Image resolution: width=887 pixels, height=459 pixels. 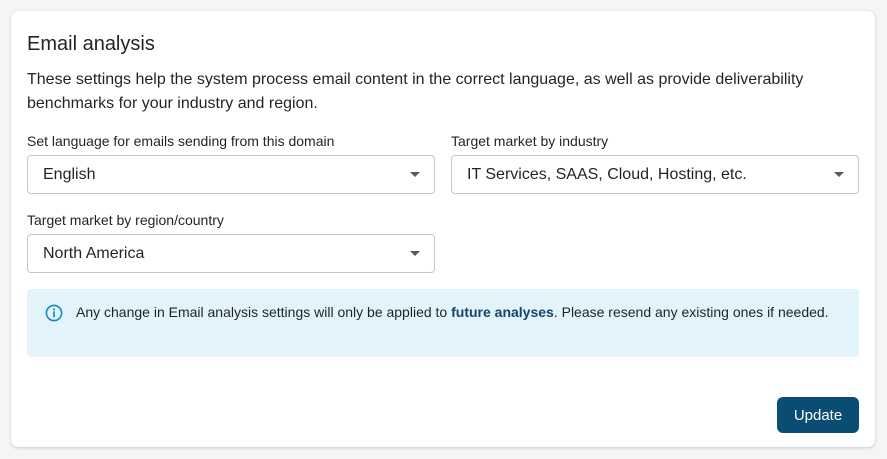 I want to click on region-select-value: North America, so click(x=94, y=253).